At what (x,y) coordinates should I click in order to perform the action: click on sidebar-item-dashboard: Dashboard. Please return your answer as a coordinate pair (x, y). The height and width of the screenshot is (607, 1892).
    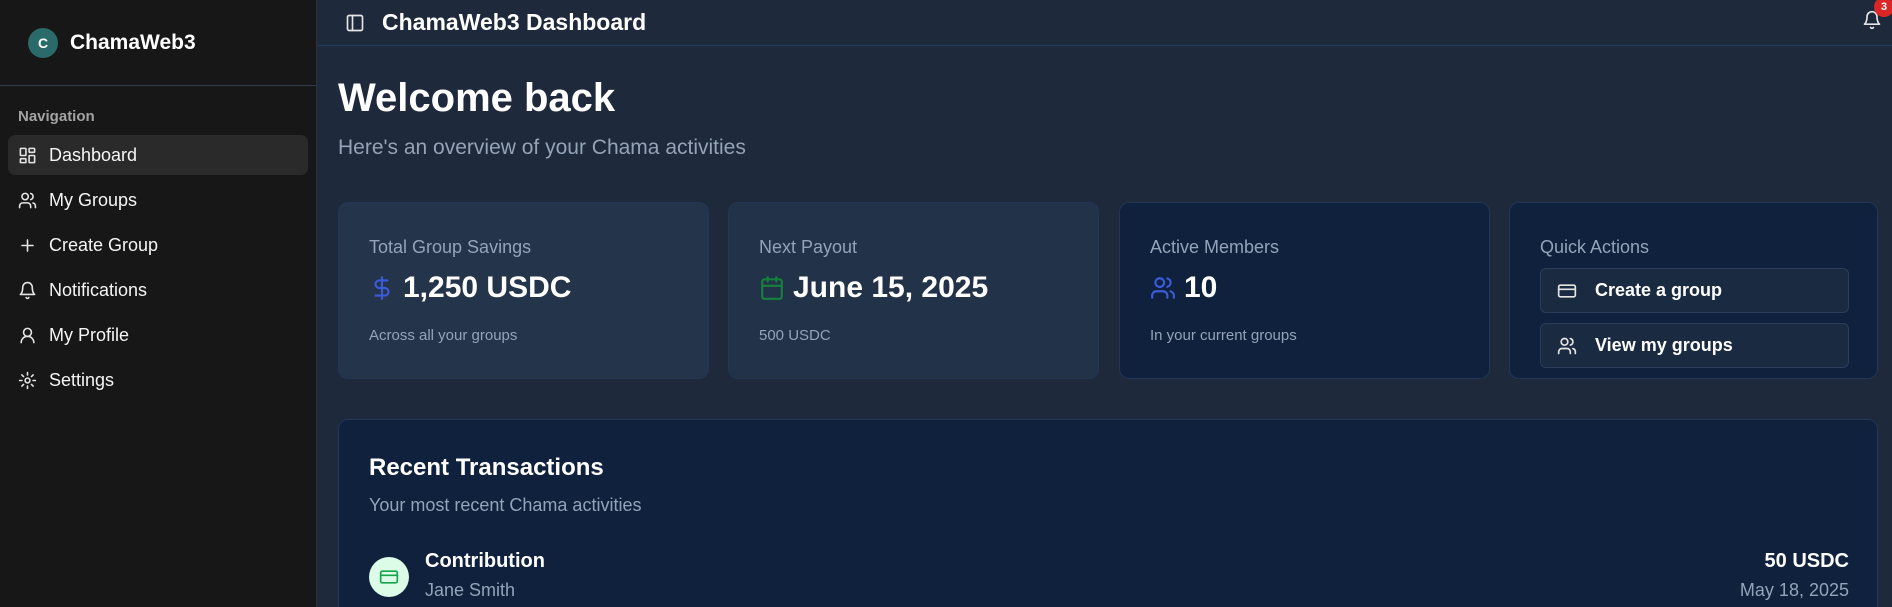
    Looking at the image, I should click on (158, 155).